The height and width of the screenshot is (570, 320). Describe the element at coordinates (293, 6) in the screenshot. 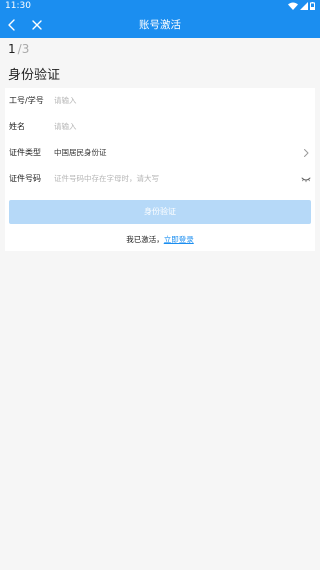

I see `wifi-icon` at that location.